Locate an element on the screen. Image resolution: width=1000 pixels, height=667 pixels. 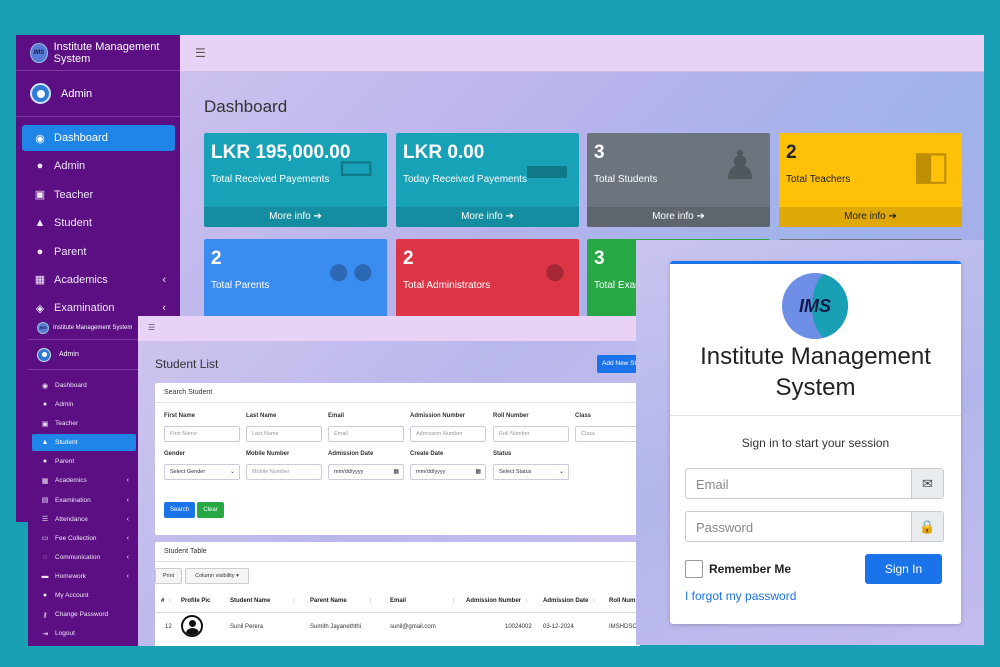
create-date-input: mm/dd/yyyy ▦ is located at coordinates (448, 472).